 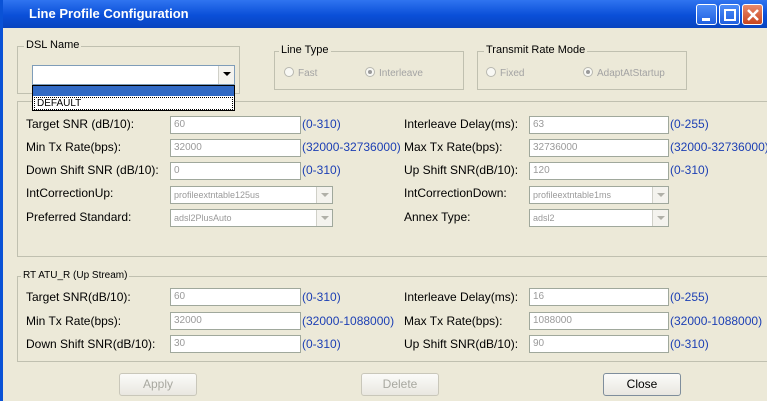 What do you see at coordinates (235, 148) in the screenshot?
I see `ds-min-tx-rate-input: 32000` at bounding box center [235, 148].